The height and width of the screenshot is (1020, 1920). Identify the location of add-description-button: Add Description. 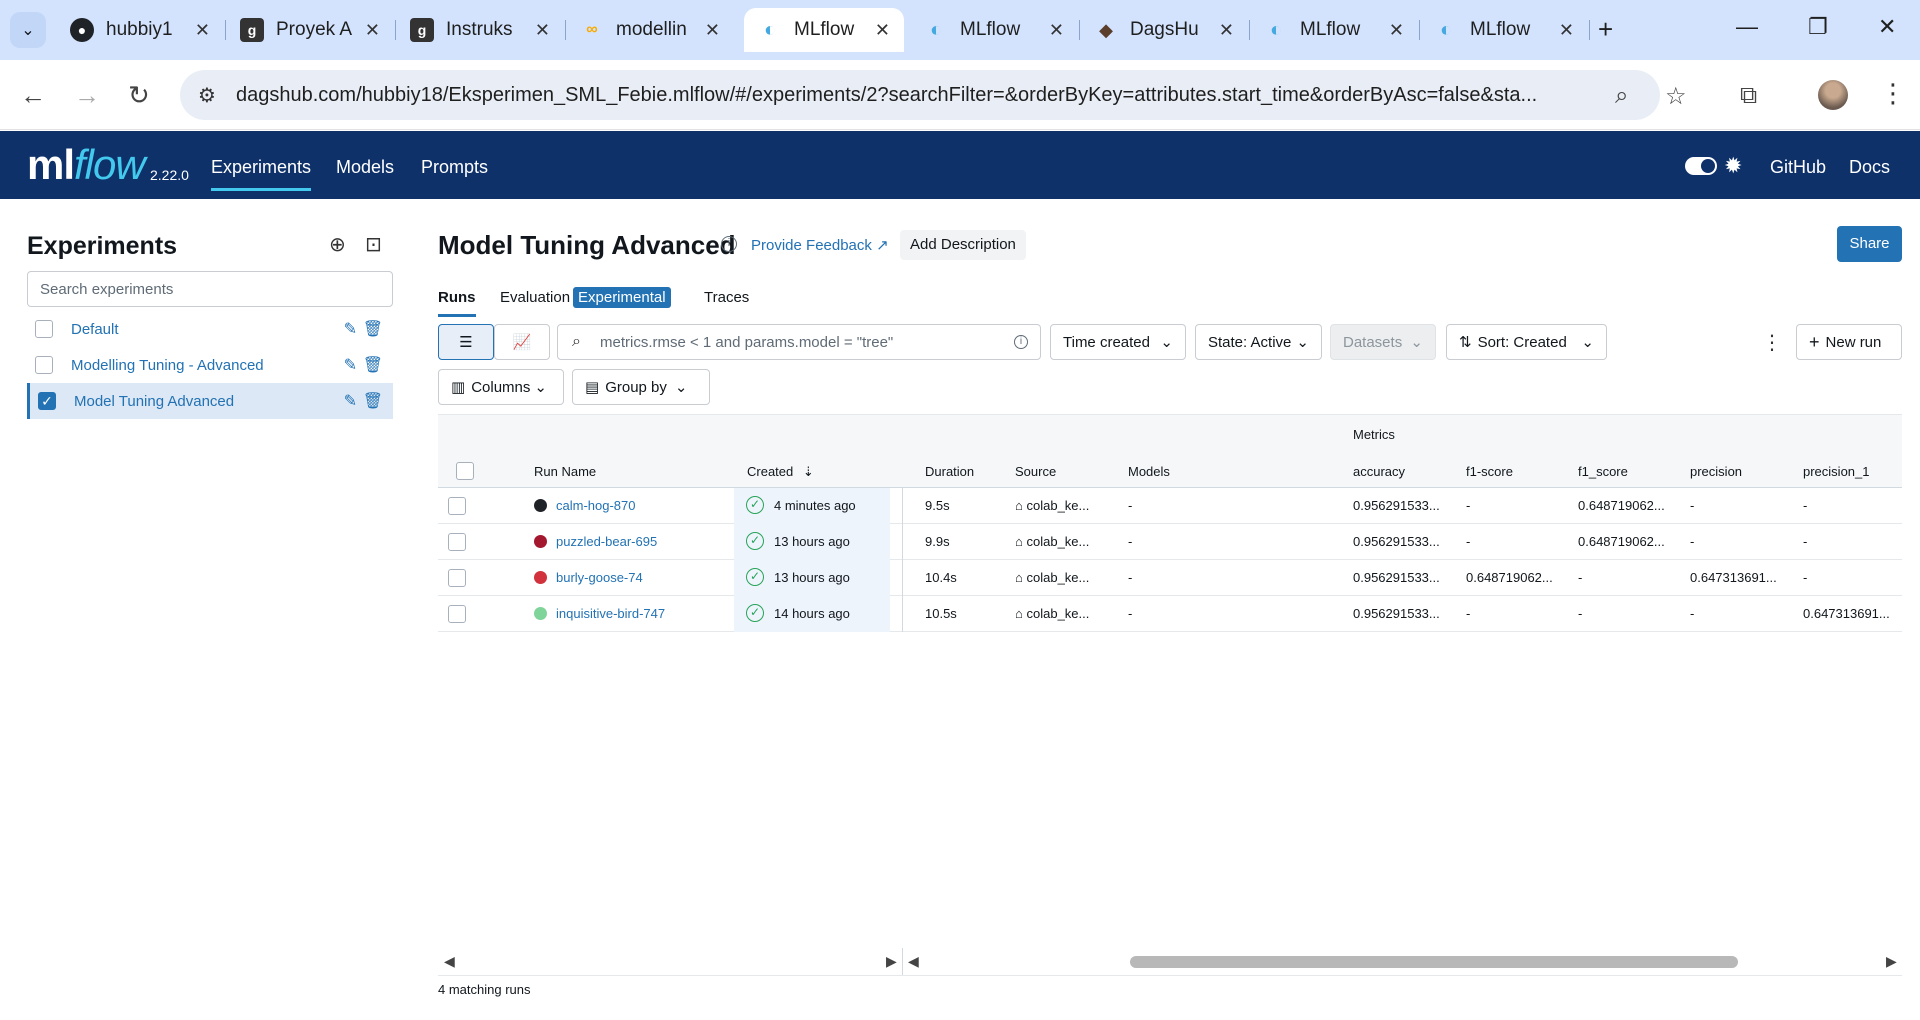
(963, 245).